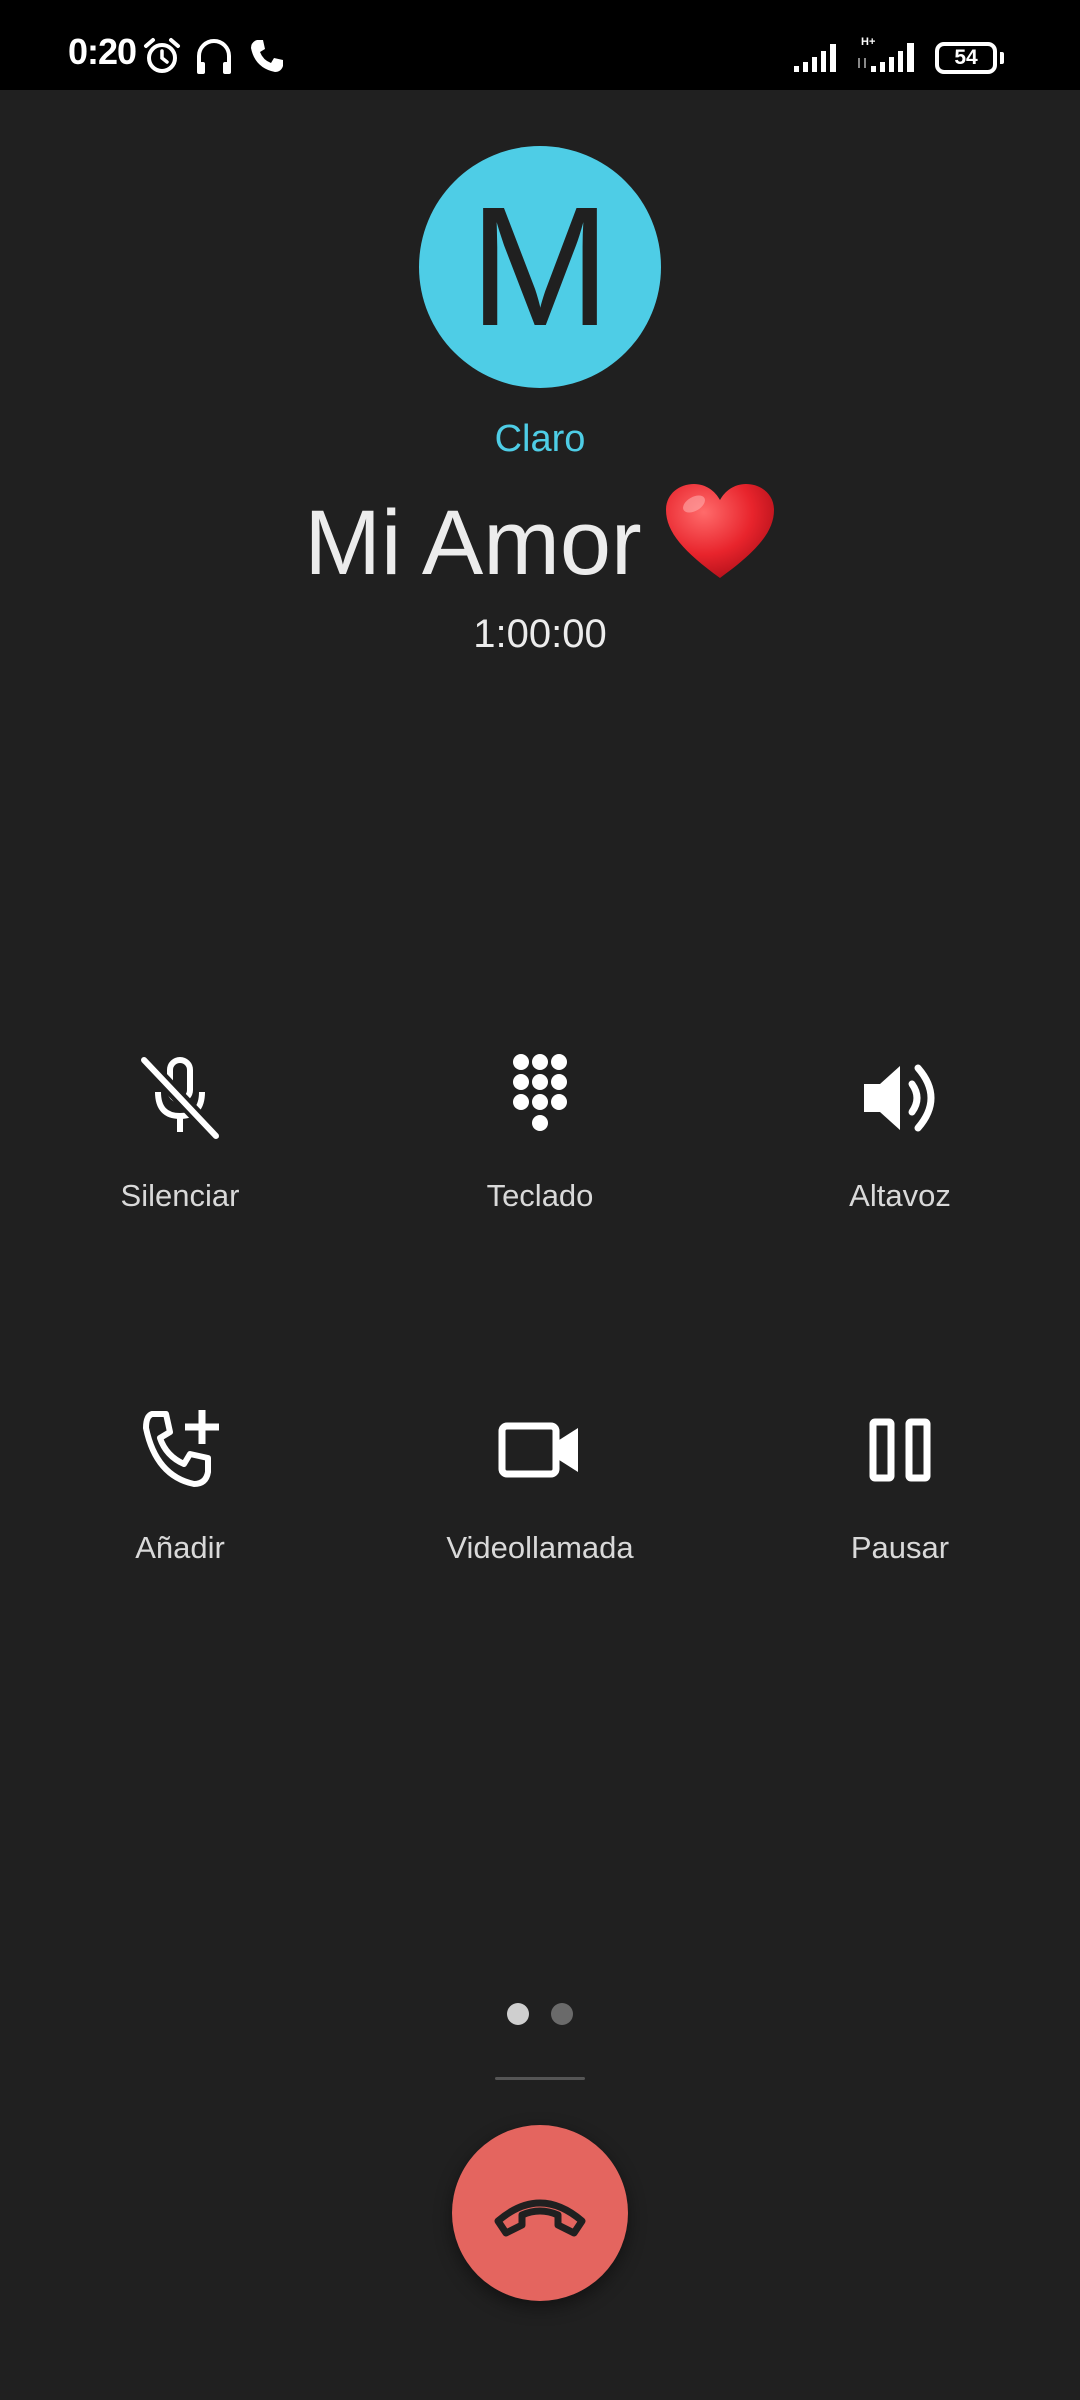 This screenshot has width=1080, height=2400. What do you see at coordinates (900, 1526) in the screenshot?
I see `hold-button: Pausar` at bounding box center [900, 1526].